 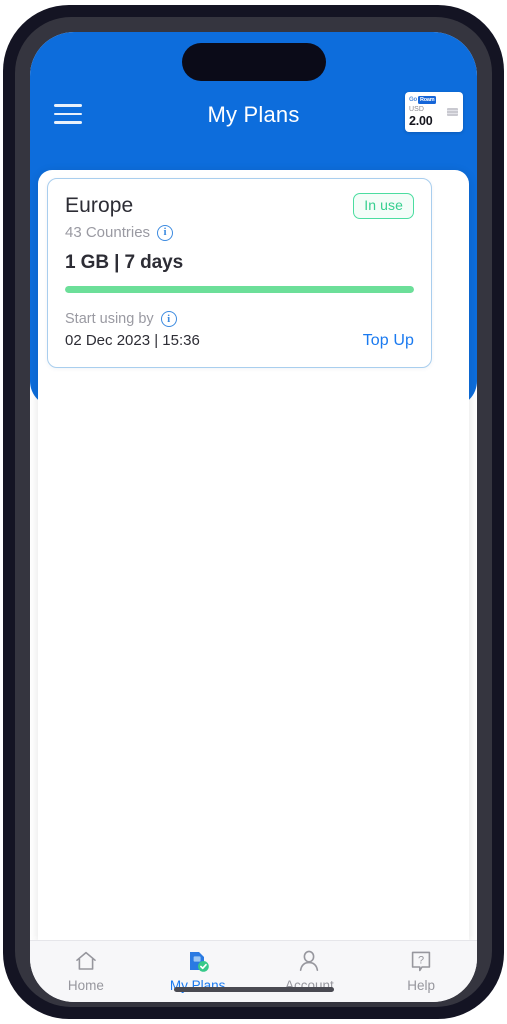 I want to click on sim-card-check-icon, so click(x=198, y=961).